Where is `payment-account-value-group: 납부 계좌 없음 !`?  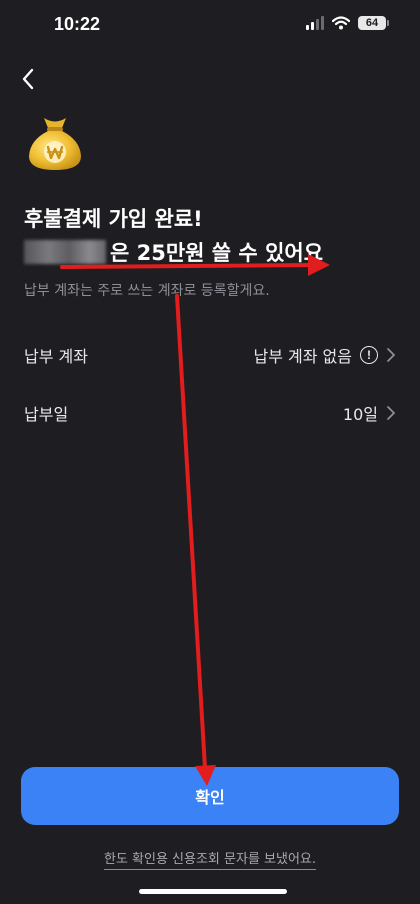
payment-account-value-group: 납부 계좌 없음 ! is located at coordinates (325, 355).